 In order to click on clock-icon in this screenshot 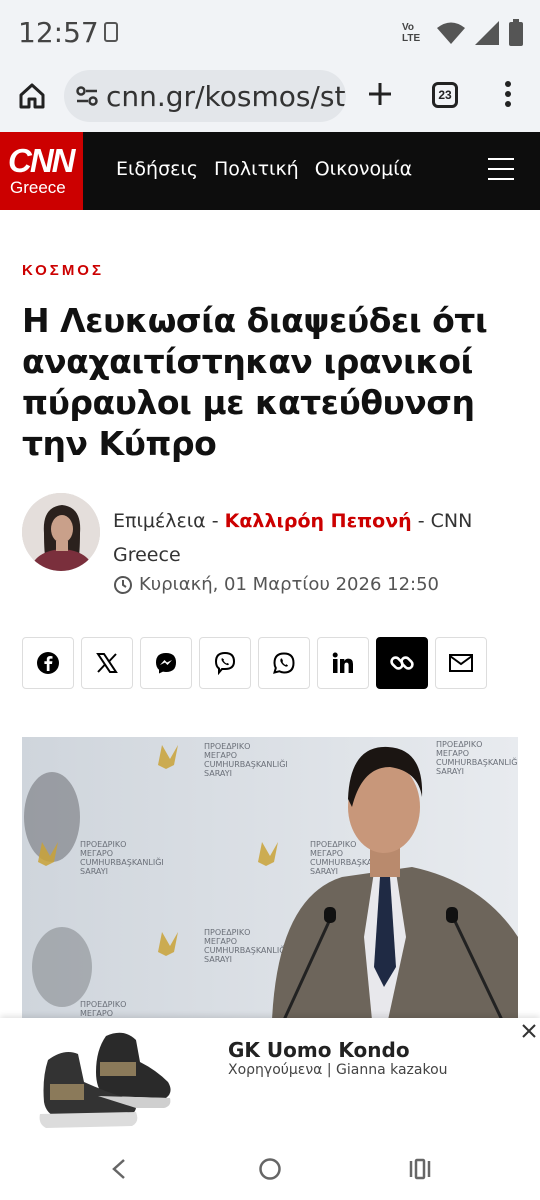, I will do `click(123, 584)`.